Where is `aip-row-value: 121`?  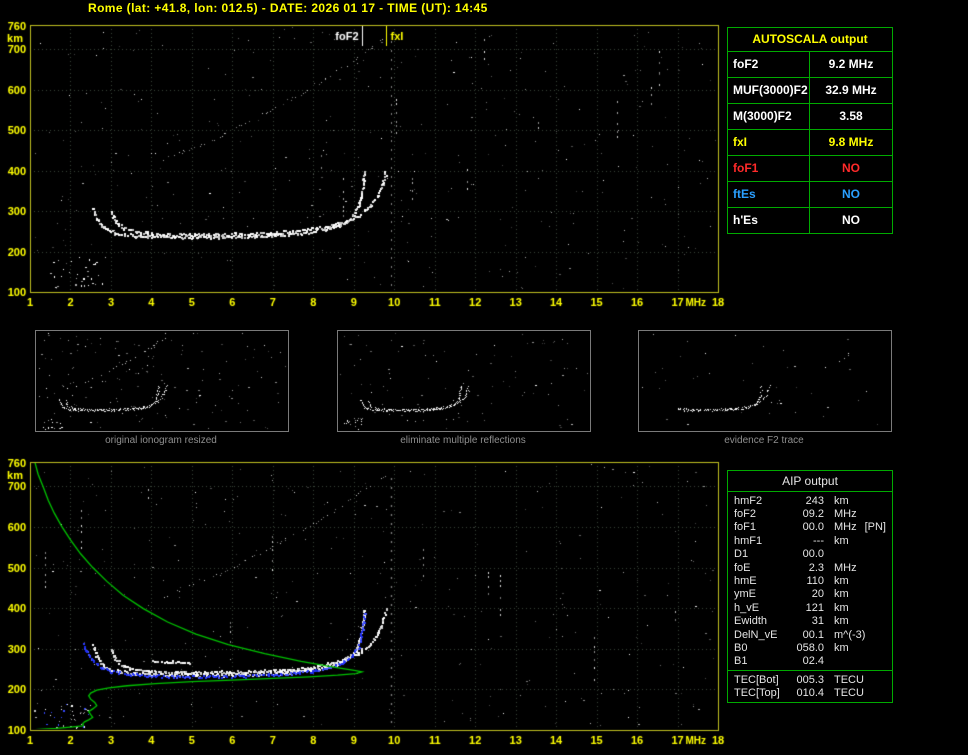
aip-row-value: 121 is located at coordinates (814, 607).